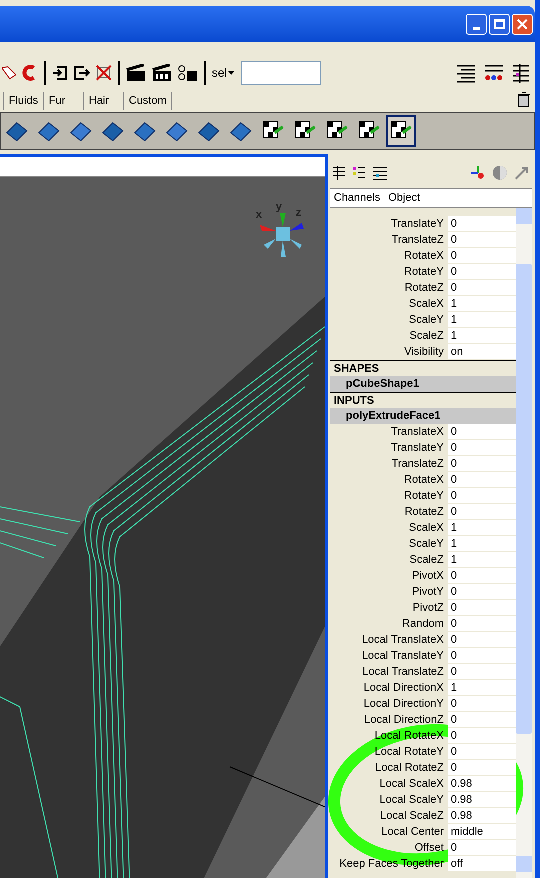  I want to click on attribute-label: Local ScaleZ, so click(412, 816).